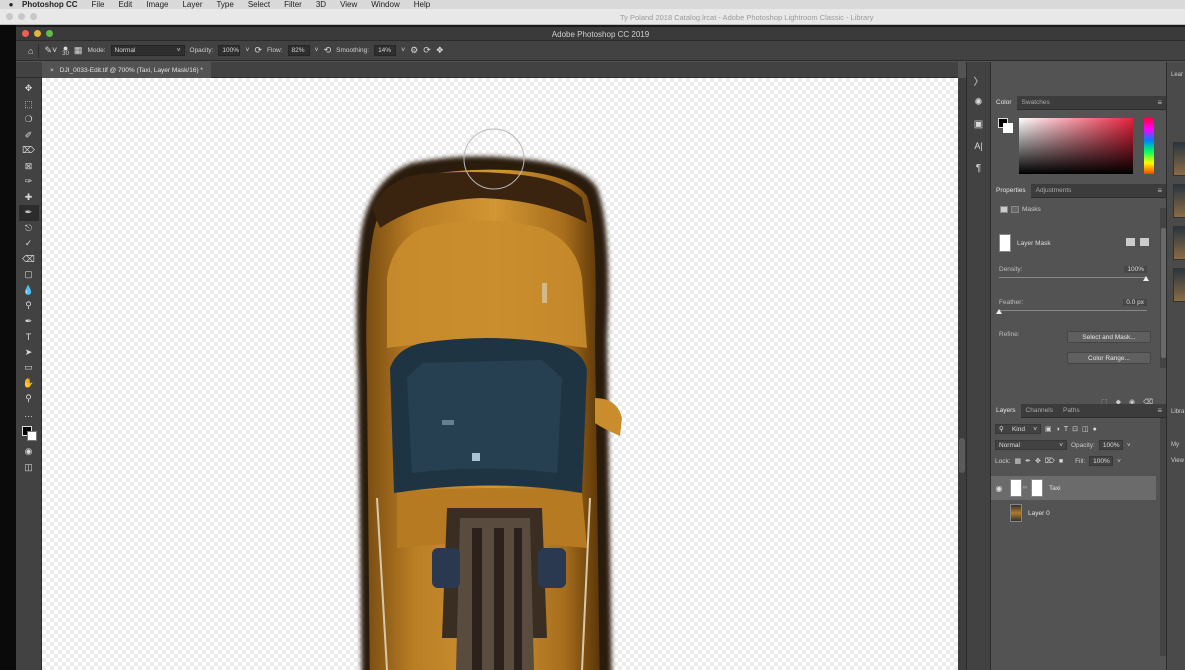 The width and height of the screenshot is (1185, 670). Describe the element at coordinates (978, 168) in the screenshot. I see `paragraph-panel-icon: ¶` at that location.